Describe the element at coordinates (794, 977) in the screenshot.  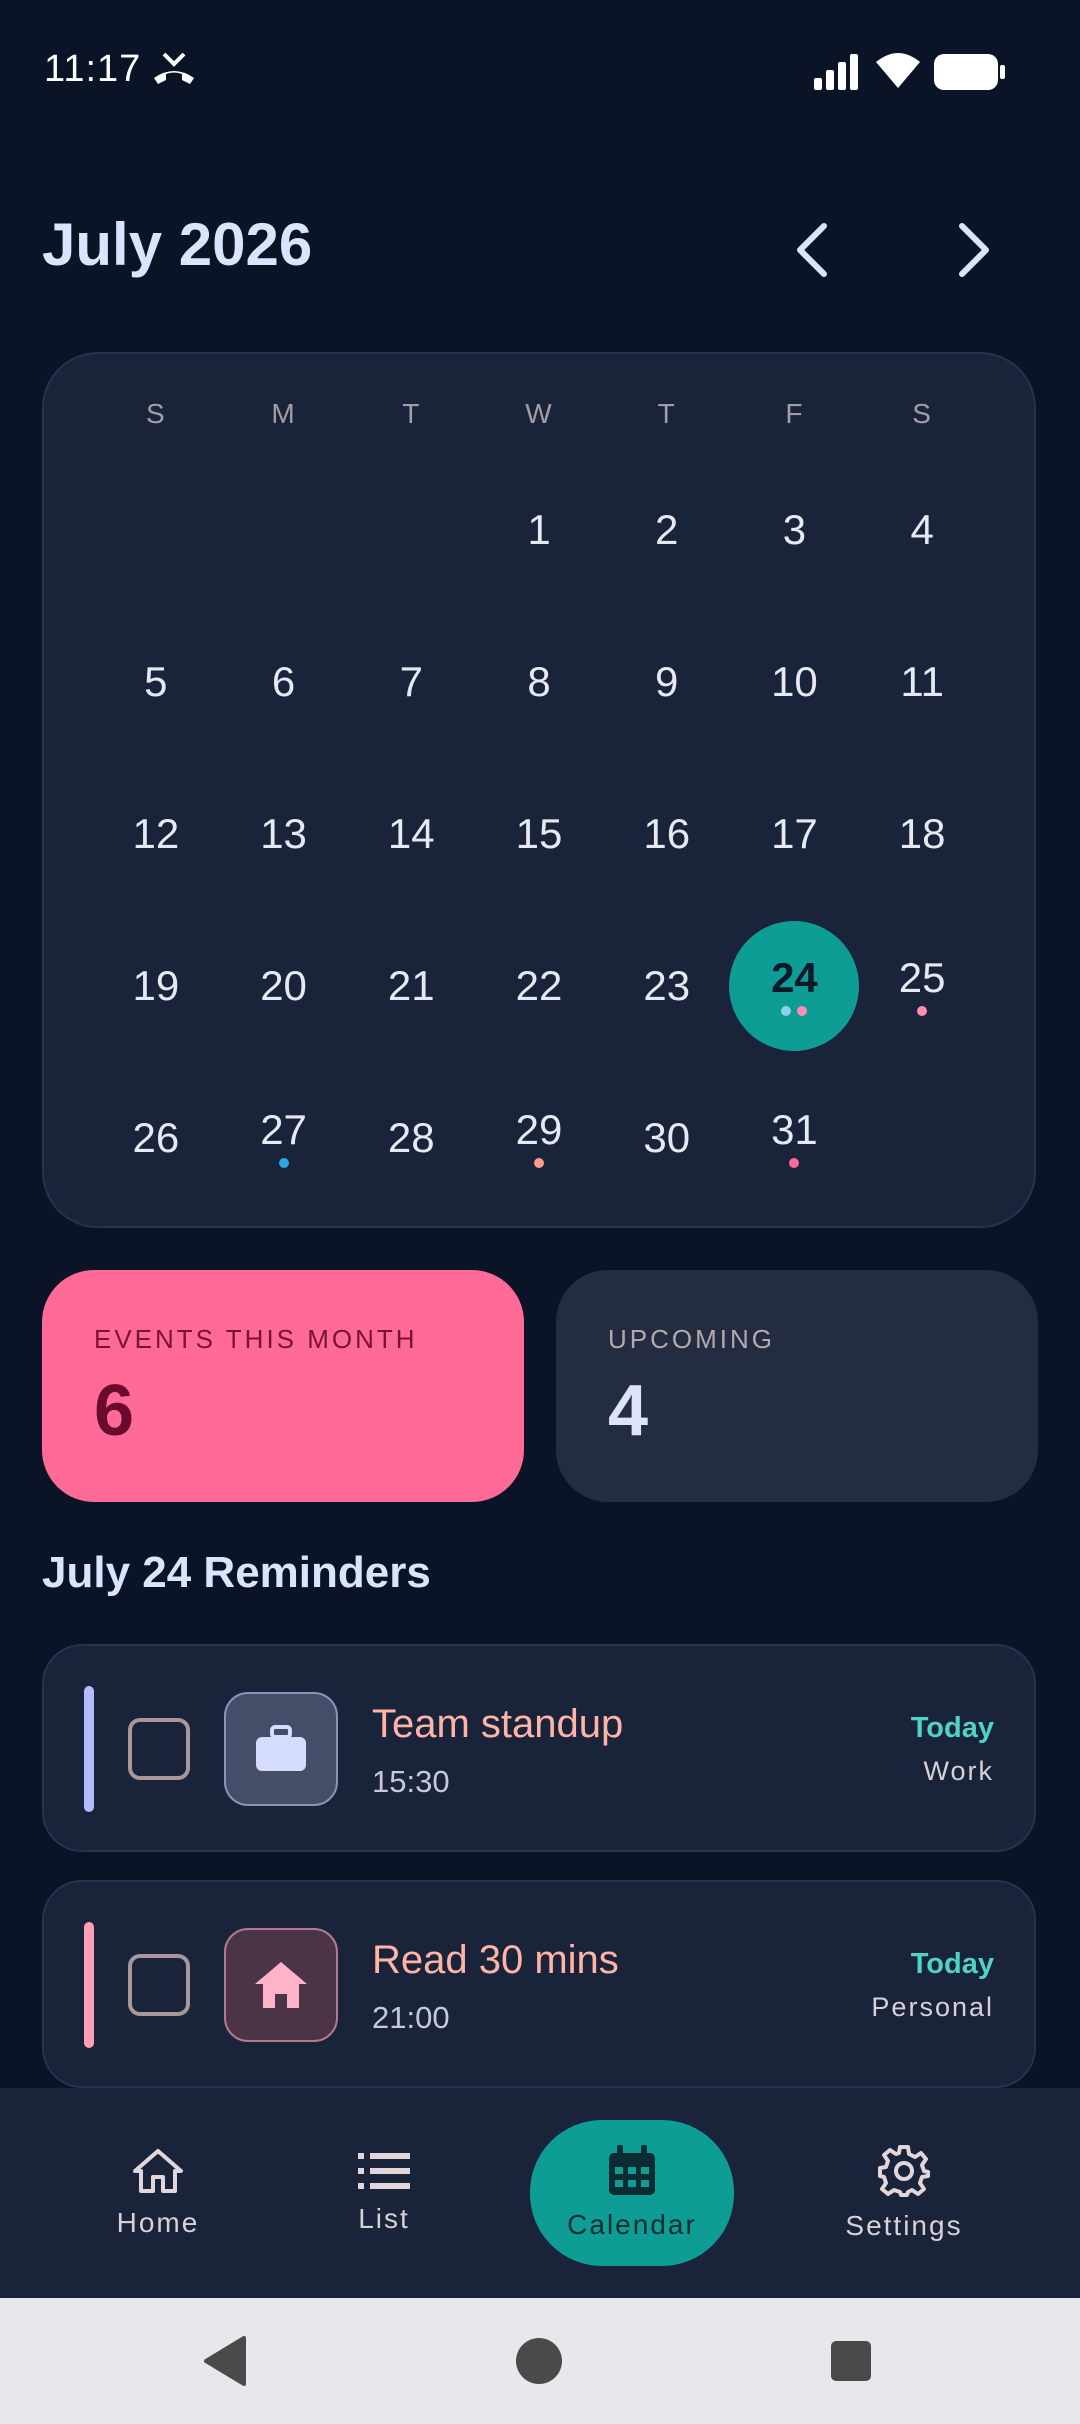
I see `calendar-day-number: 24` at that location.